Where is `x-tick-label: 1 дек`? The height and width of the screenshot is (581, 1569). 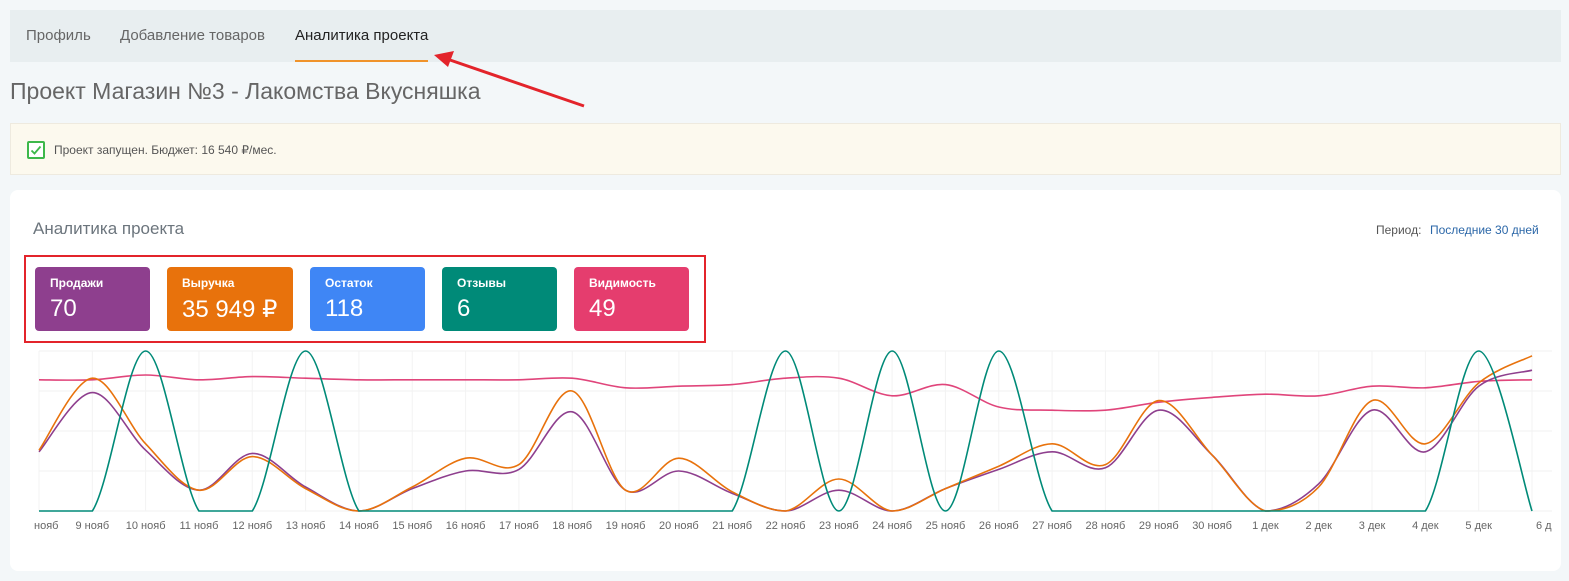 x-tick-label: 1 дек is located at coordinates (1265, 526).